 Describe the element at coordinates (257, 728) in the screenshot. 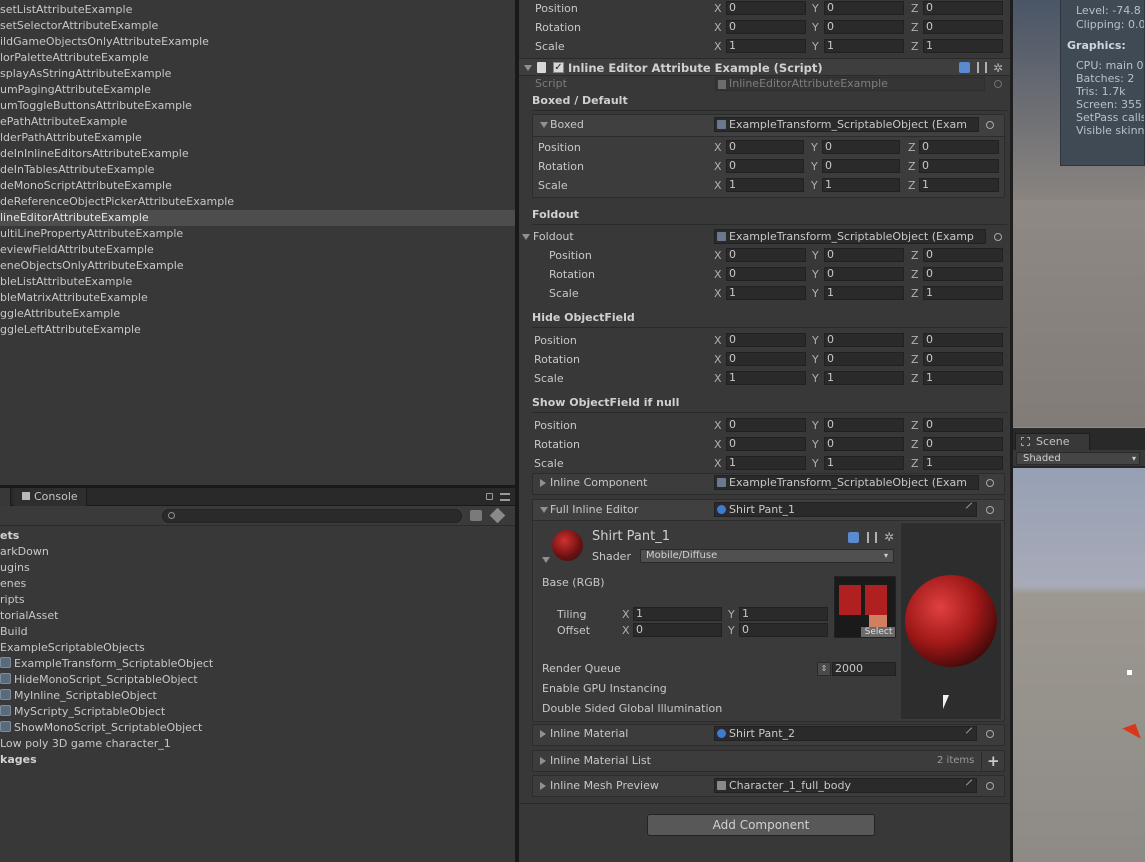

I see `project-tree-item: ShowMonoScript_ScriptableObject` at that location.